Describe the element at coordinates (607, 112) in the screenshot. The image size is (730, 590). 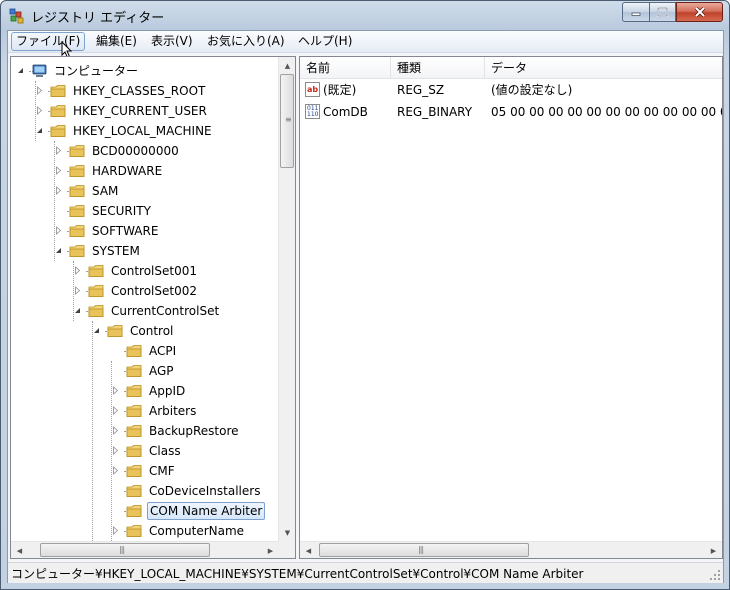
I see `value-data: 05 00 00 00 00 00 00 00 00 00 00 00 00` at that location.